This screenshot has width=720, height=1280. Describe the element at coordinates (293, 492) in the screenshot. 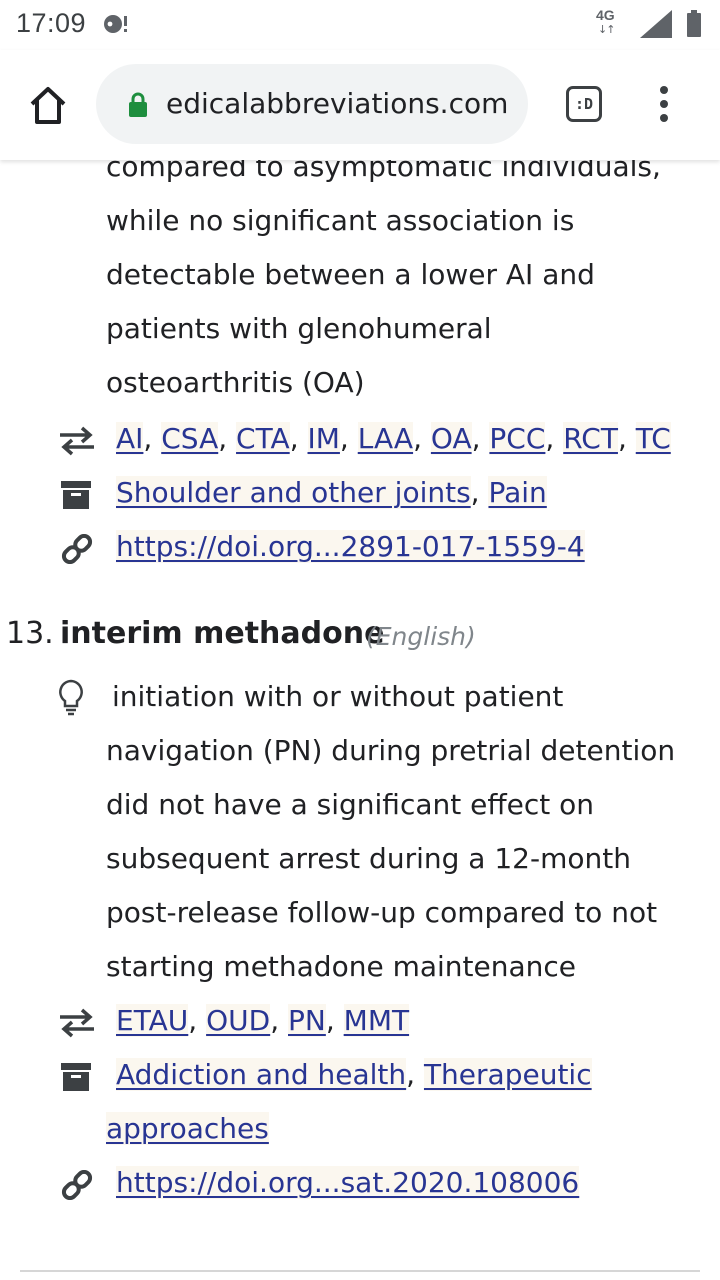

I see `category-link-shoulder: Shoulder and other joints` at that location.